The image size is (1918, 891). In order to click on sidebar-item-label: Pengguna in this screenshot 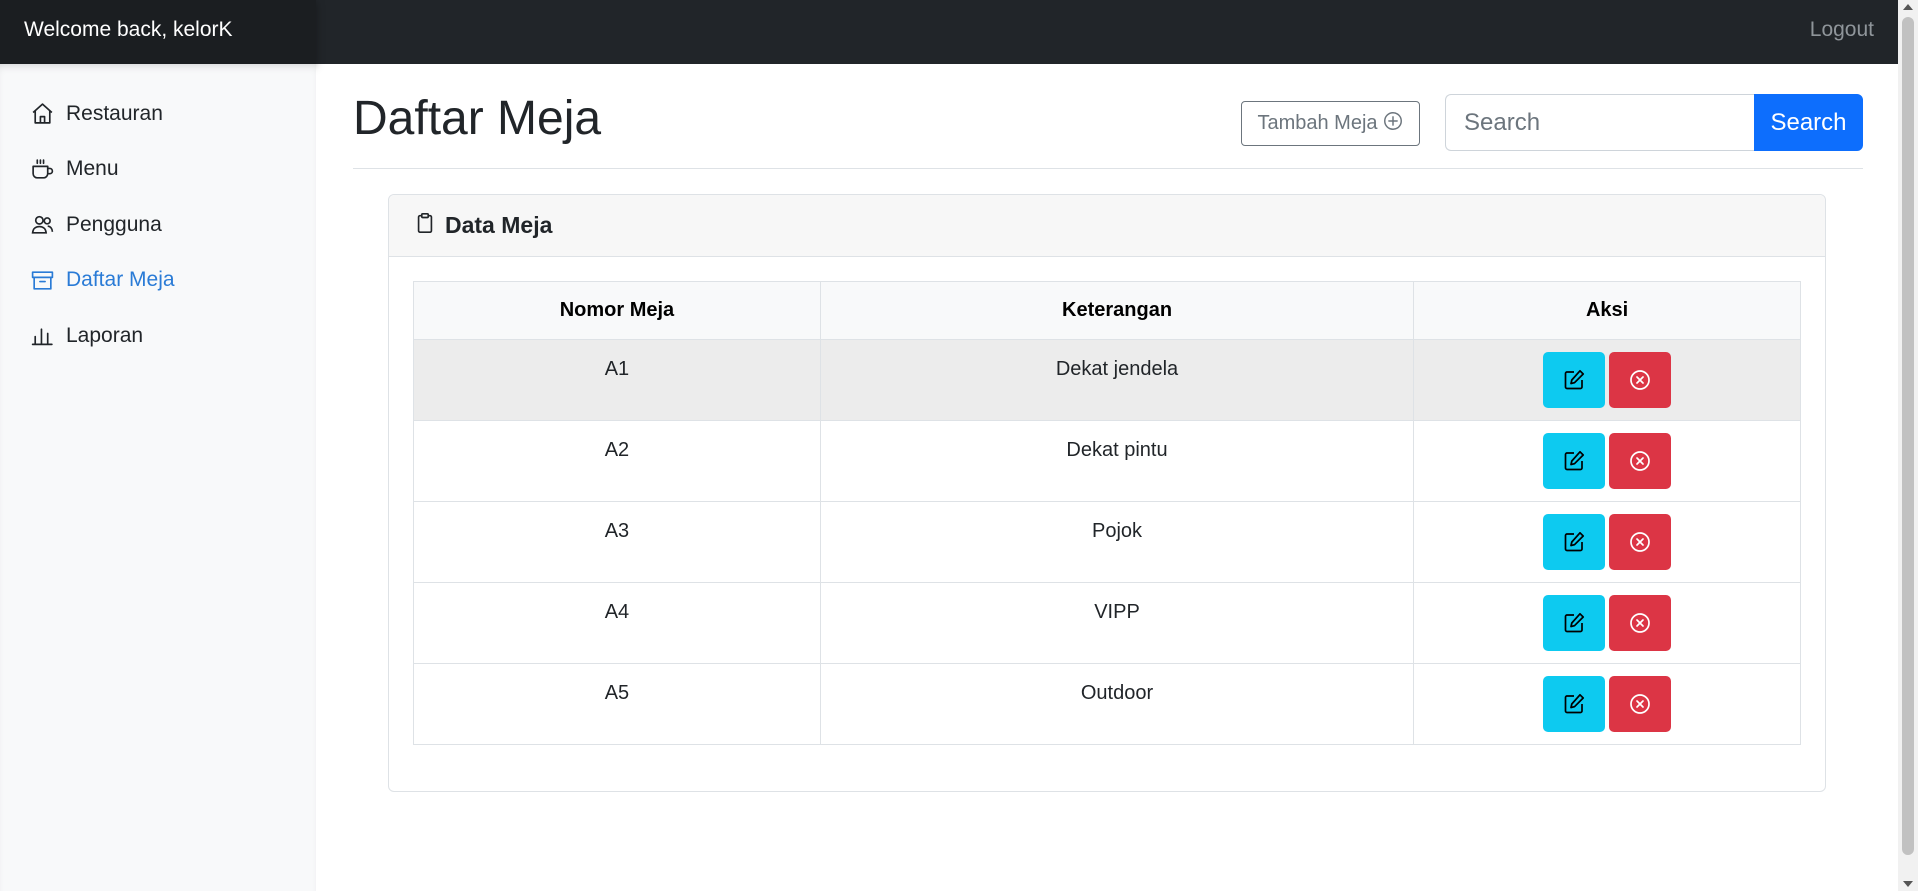, I will do `click(114, 224)`.